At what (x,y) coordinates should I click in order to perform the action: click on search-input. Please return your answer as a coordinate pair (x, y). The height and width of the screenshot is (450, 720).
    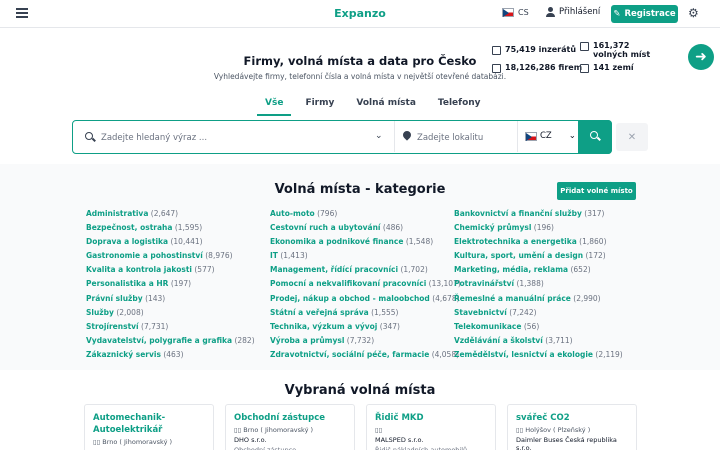
    Looking at the image, I should click on (231, 138).